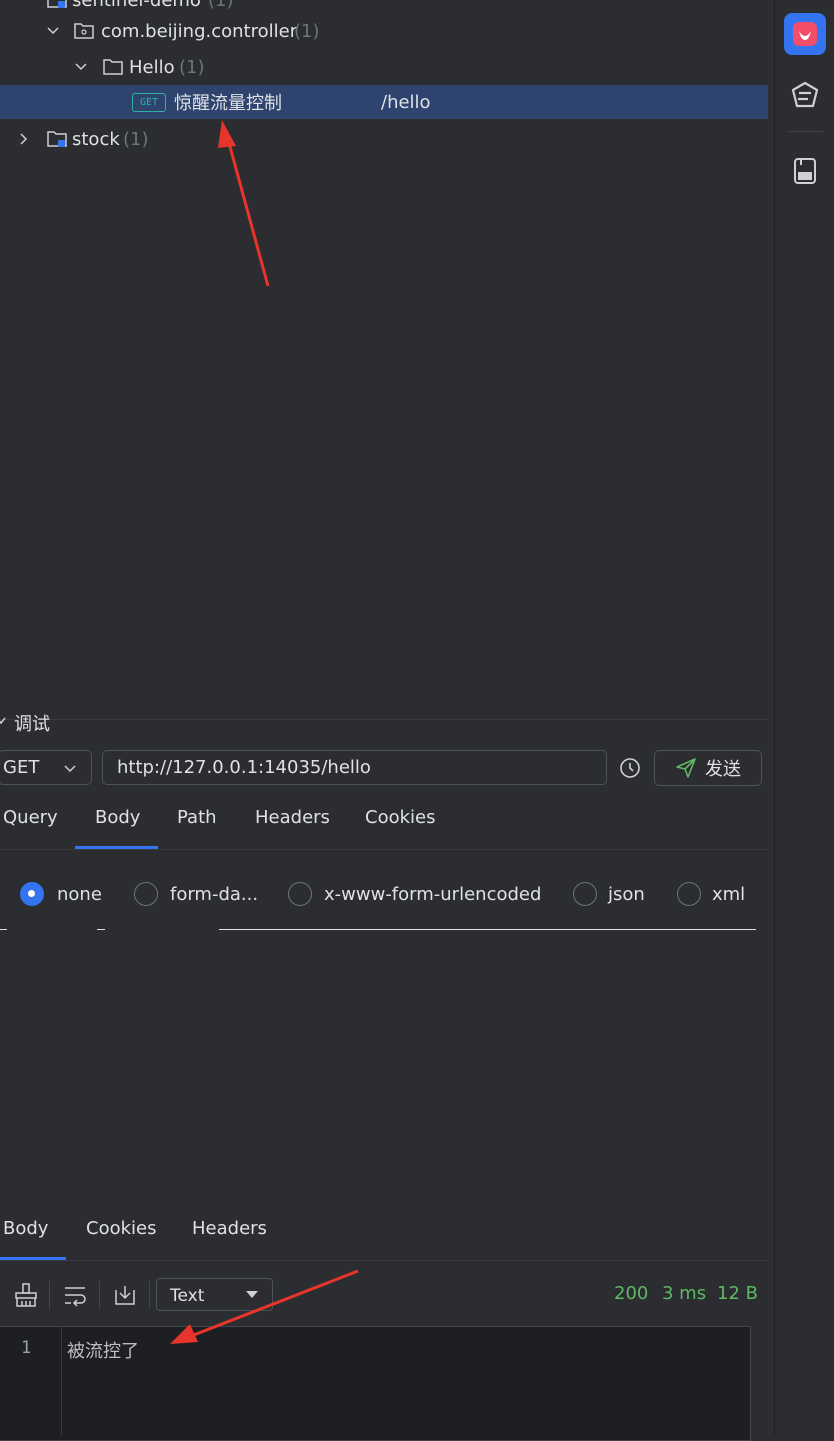 The width and height of the screenshot is (834, 1441). What do you see at coordinates (21, 767) in the screenshot?
I see `method-select-value: GET` at bounding box center [21, 767].